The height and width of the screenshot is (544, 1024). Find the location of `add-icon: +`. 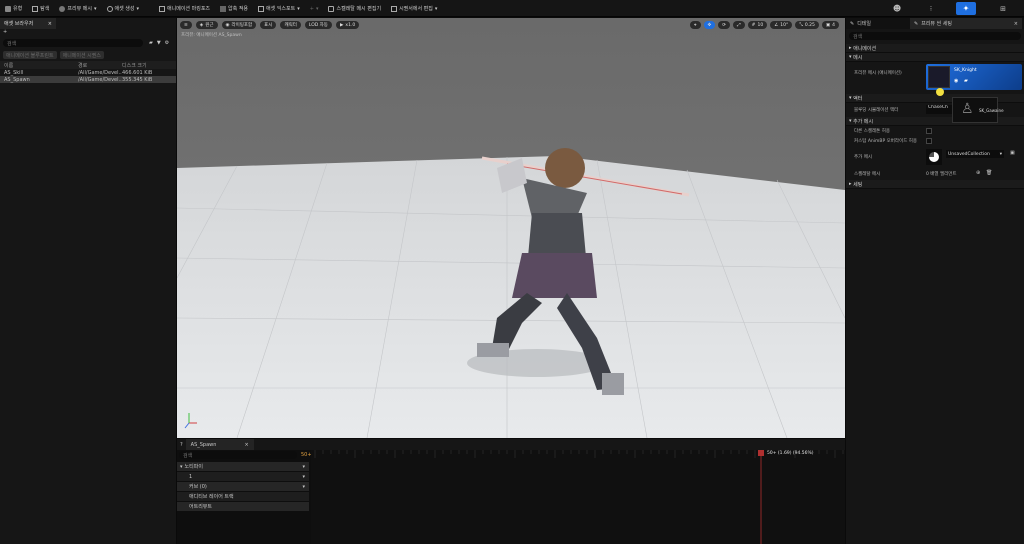

add-icon: + is located at coordinates (5, 32).